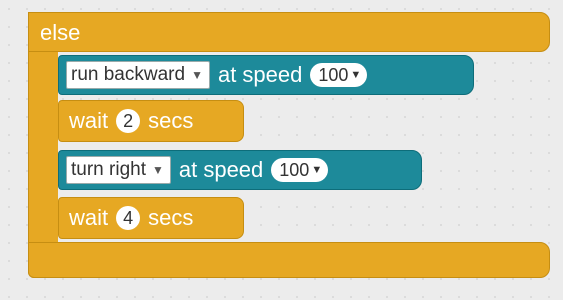 This screenshot has width=563, height=300. I want to click on else-block-header, so click(289, 32).